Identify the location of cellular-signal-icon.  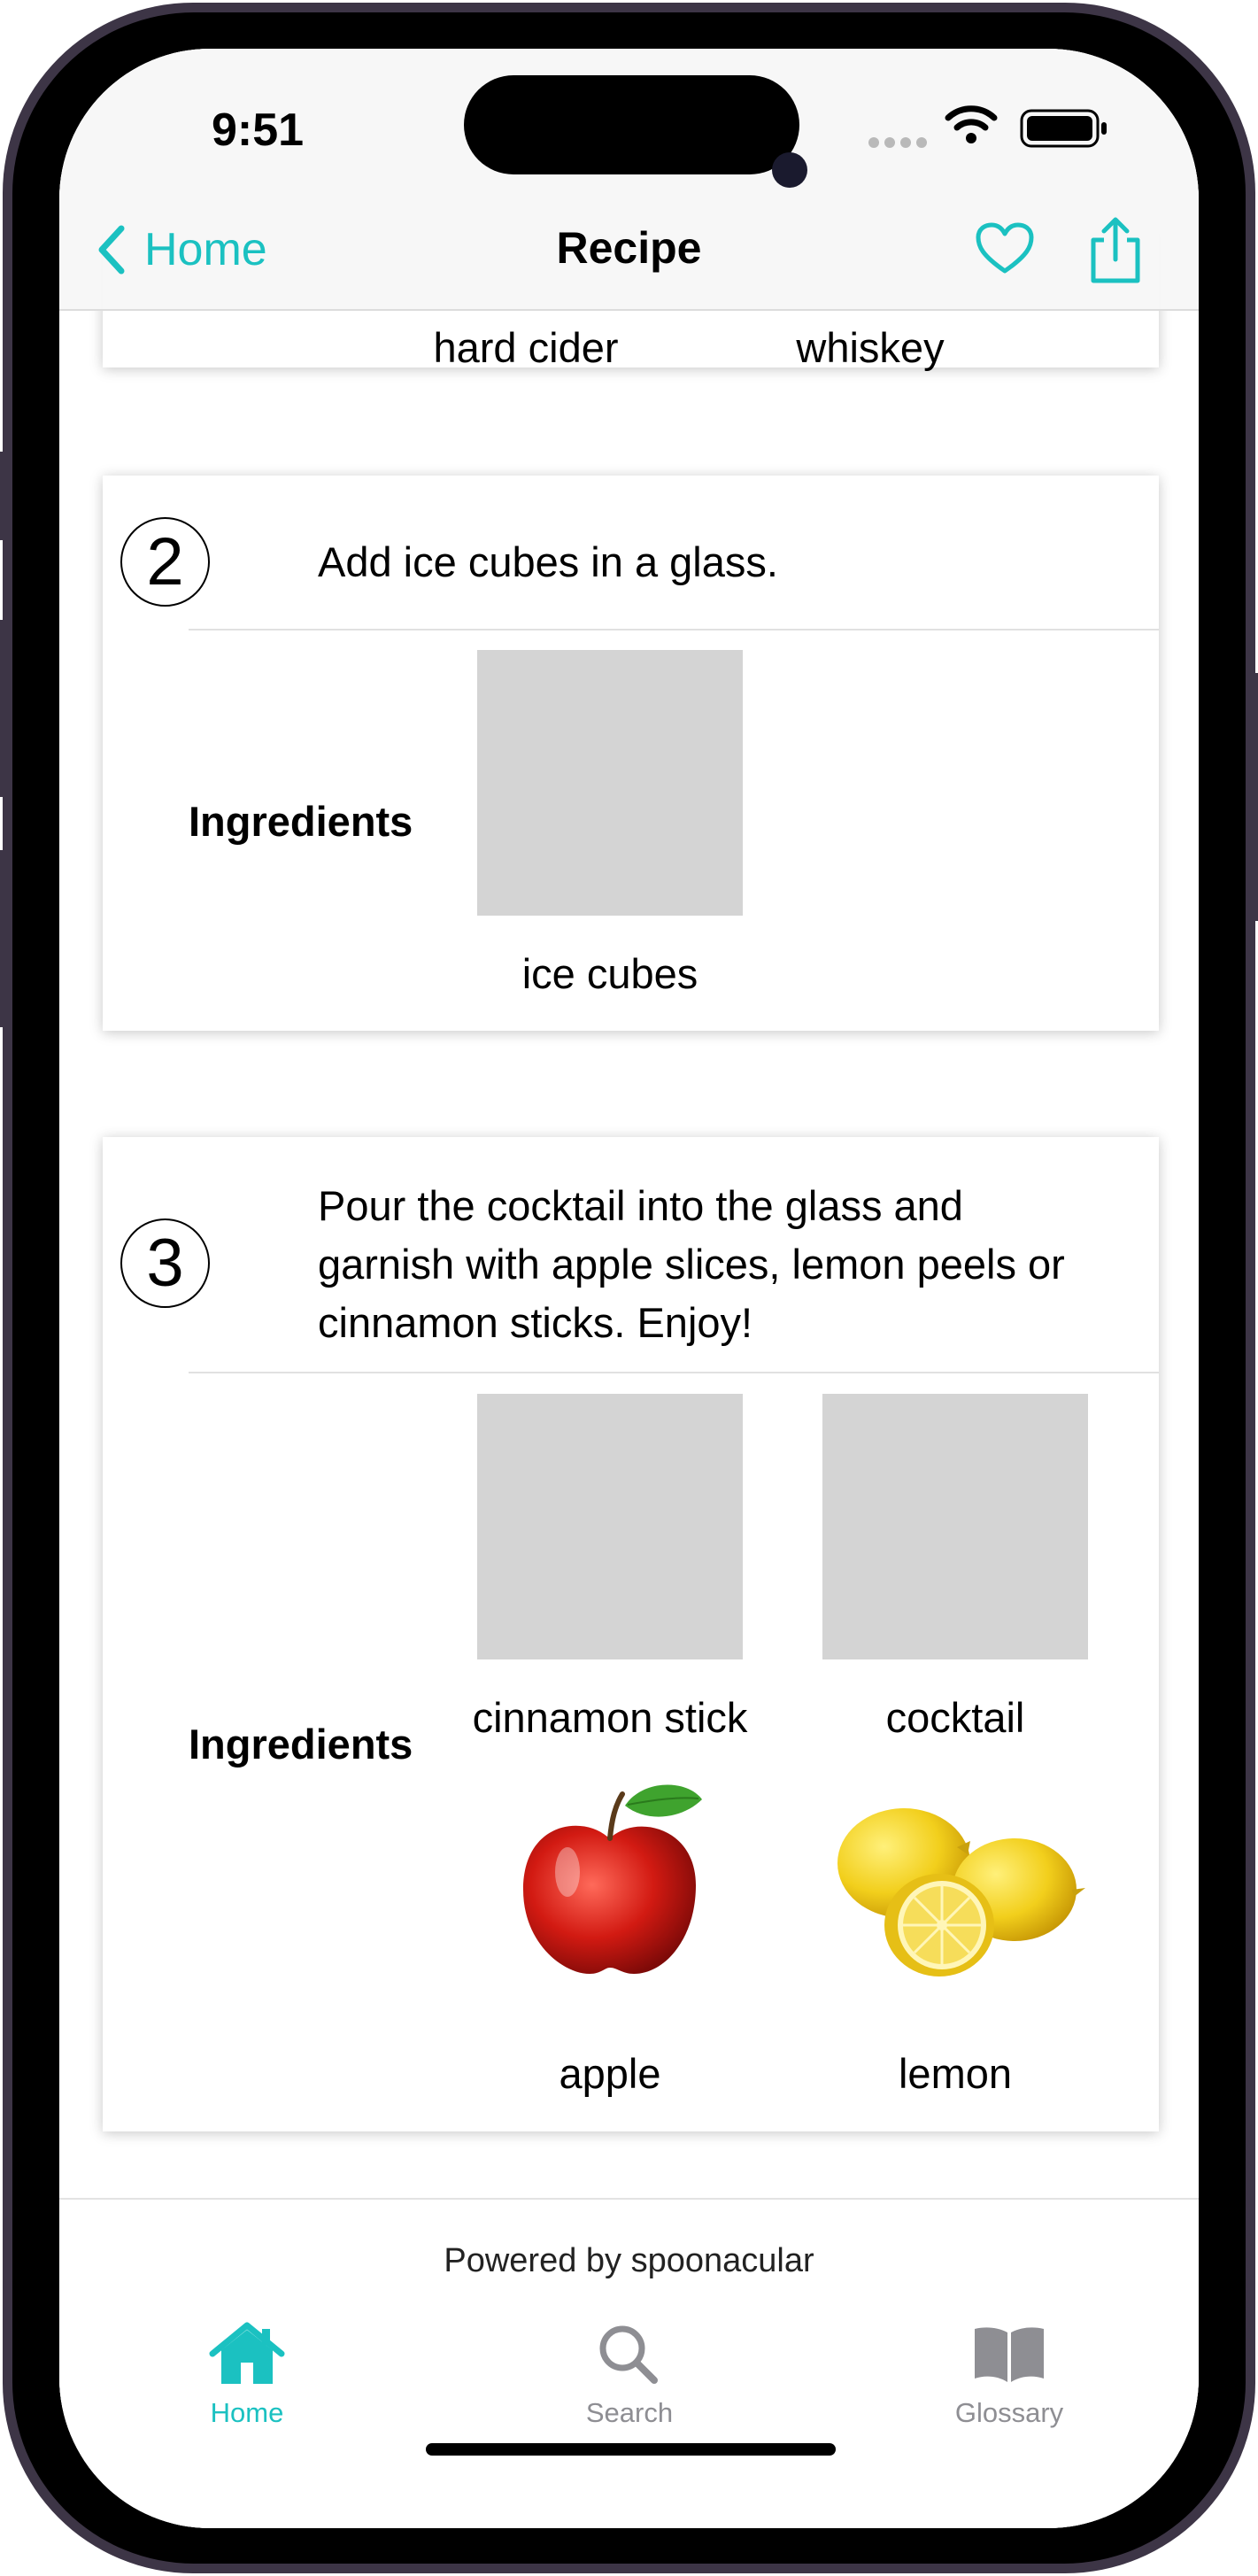
(897, 142).